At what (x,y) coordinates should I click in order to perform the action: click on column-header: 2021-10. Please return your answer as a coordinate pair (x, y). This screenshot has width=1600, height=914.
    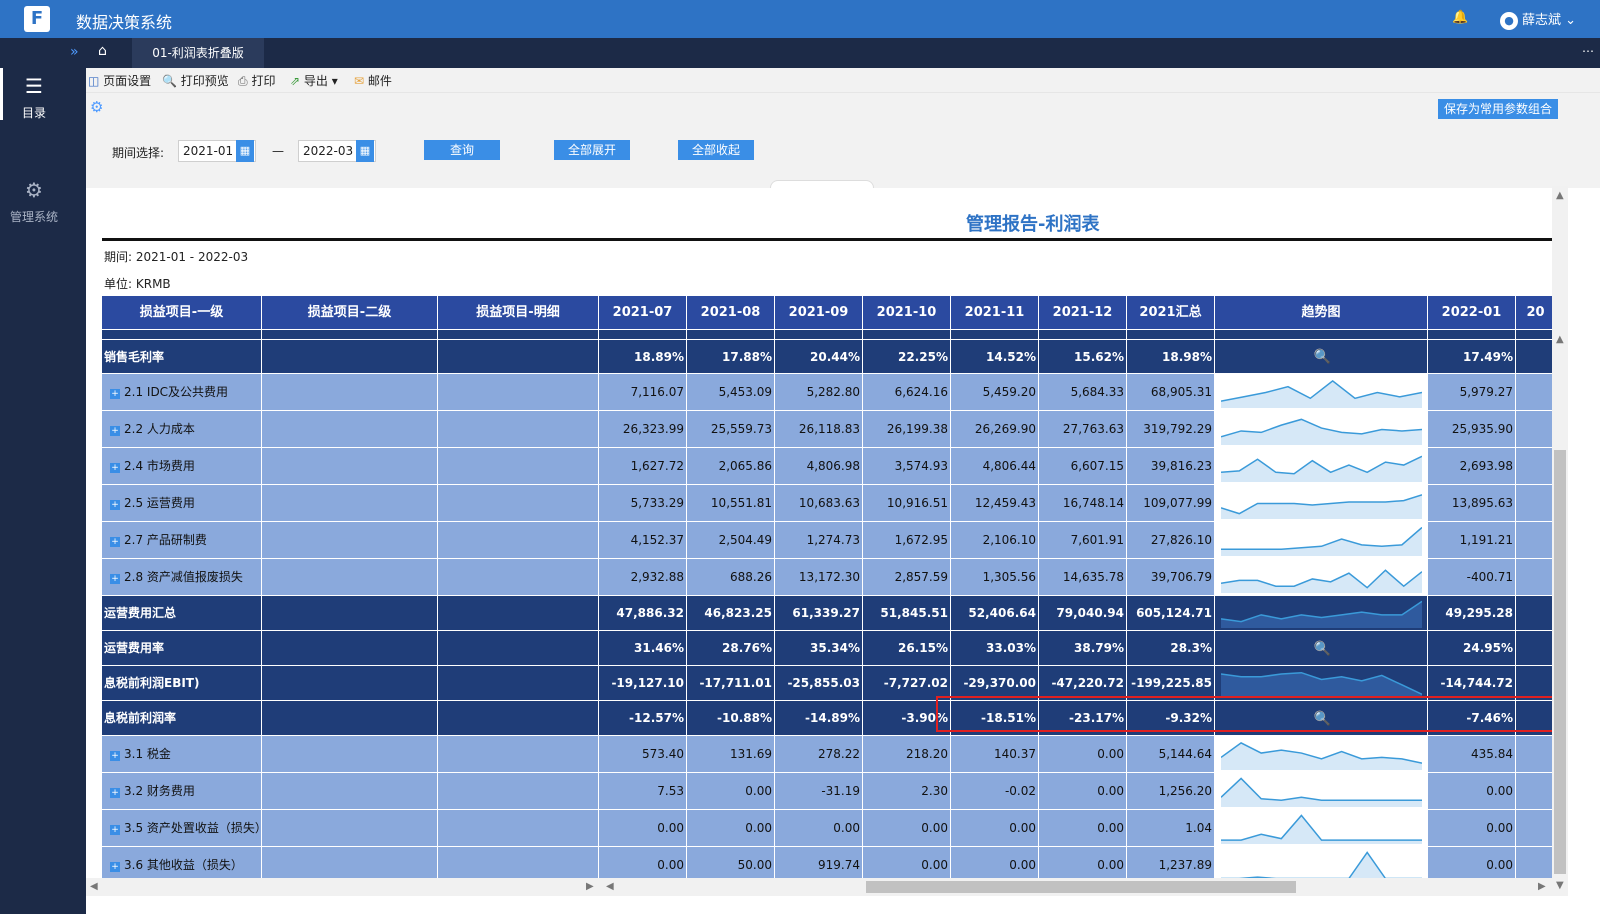
    Looking at the image, I should click on (907, 313).